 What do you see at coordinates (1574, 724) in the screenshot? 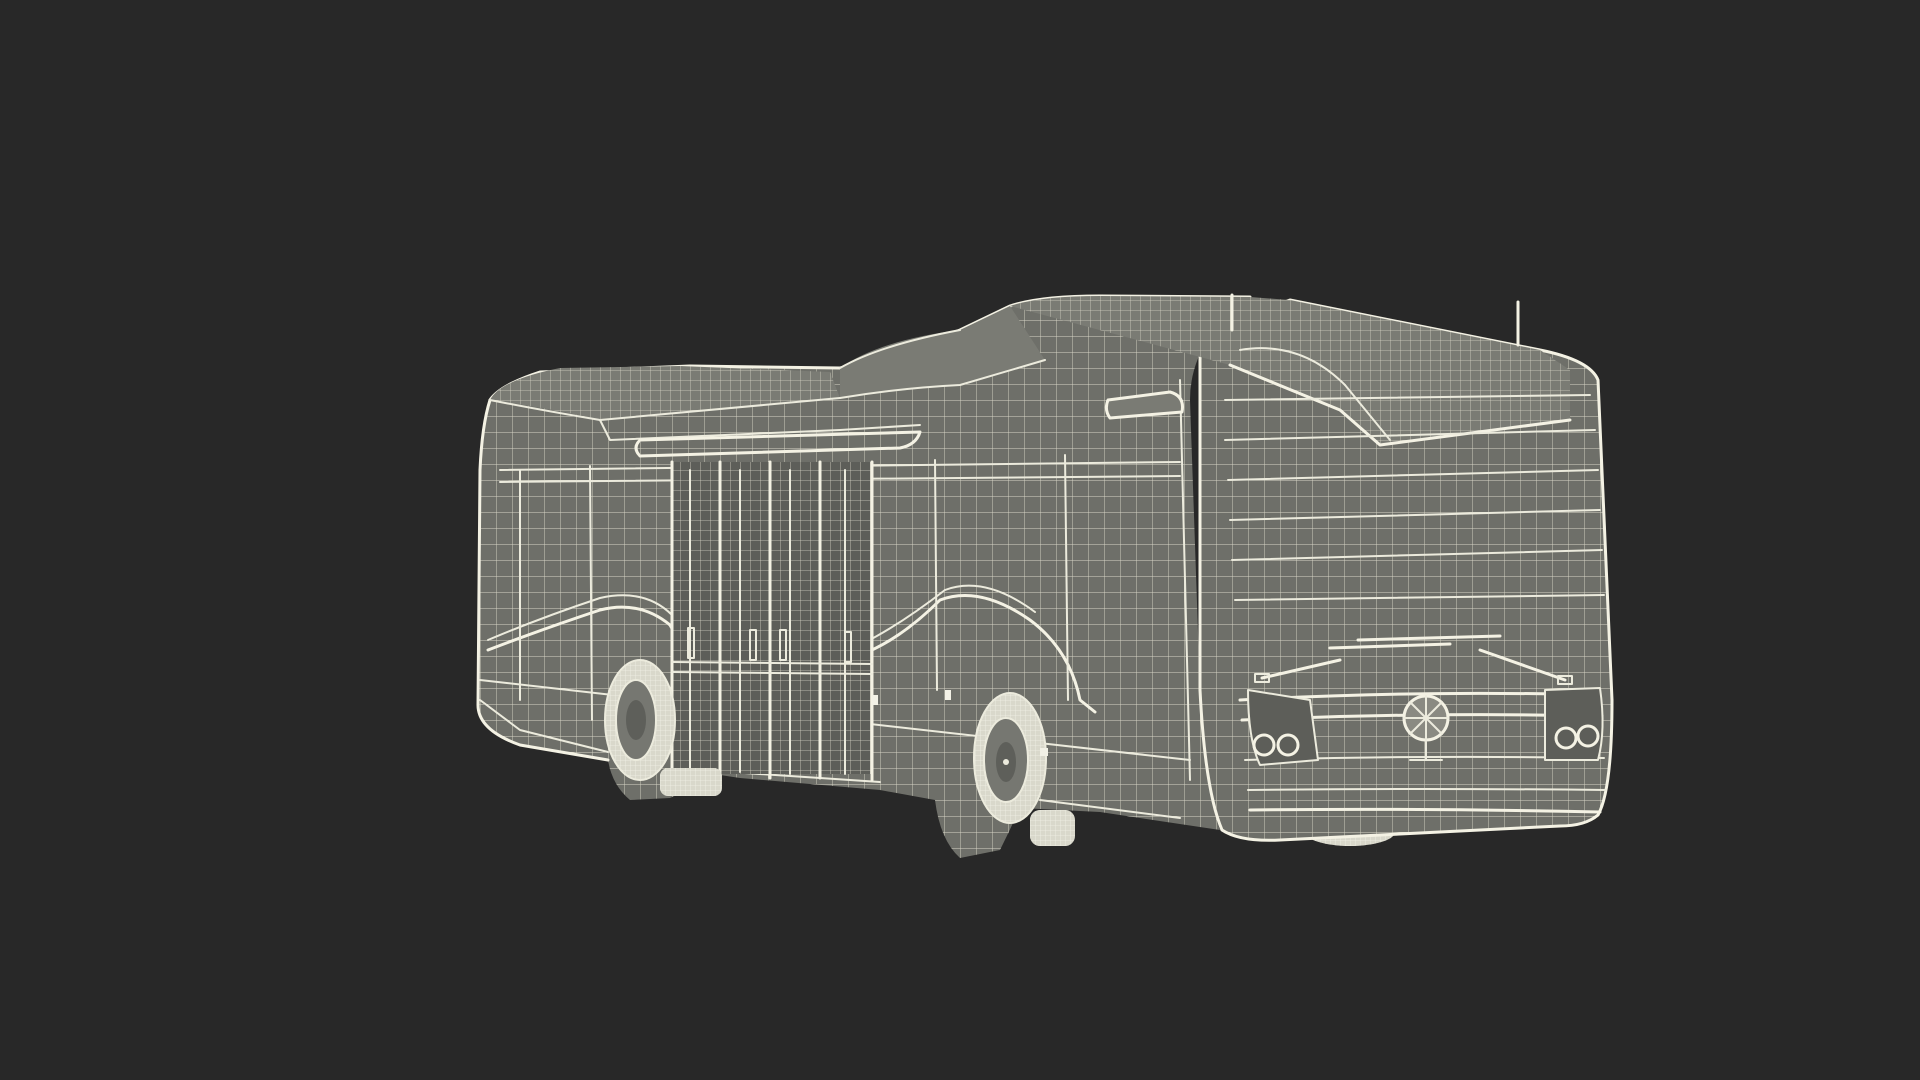
I see `right-rear-light-cluster` at bounding box center [1574, 724].